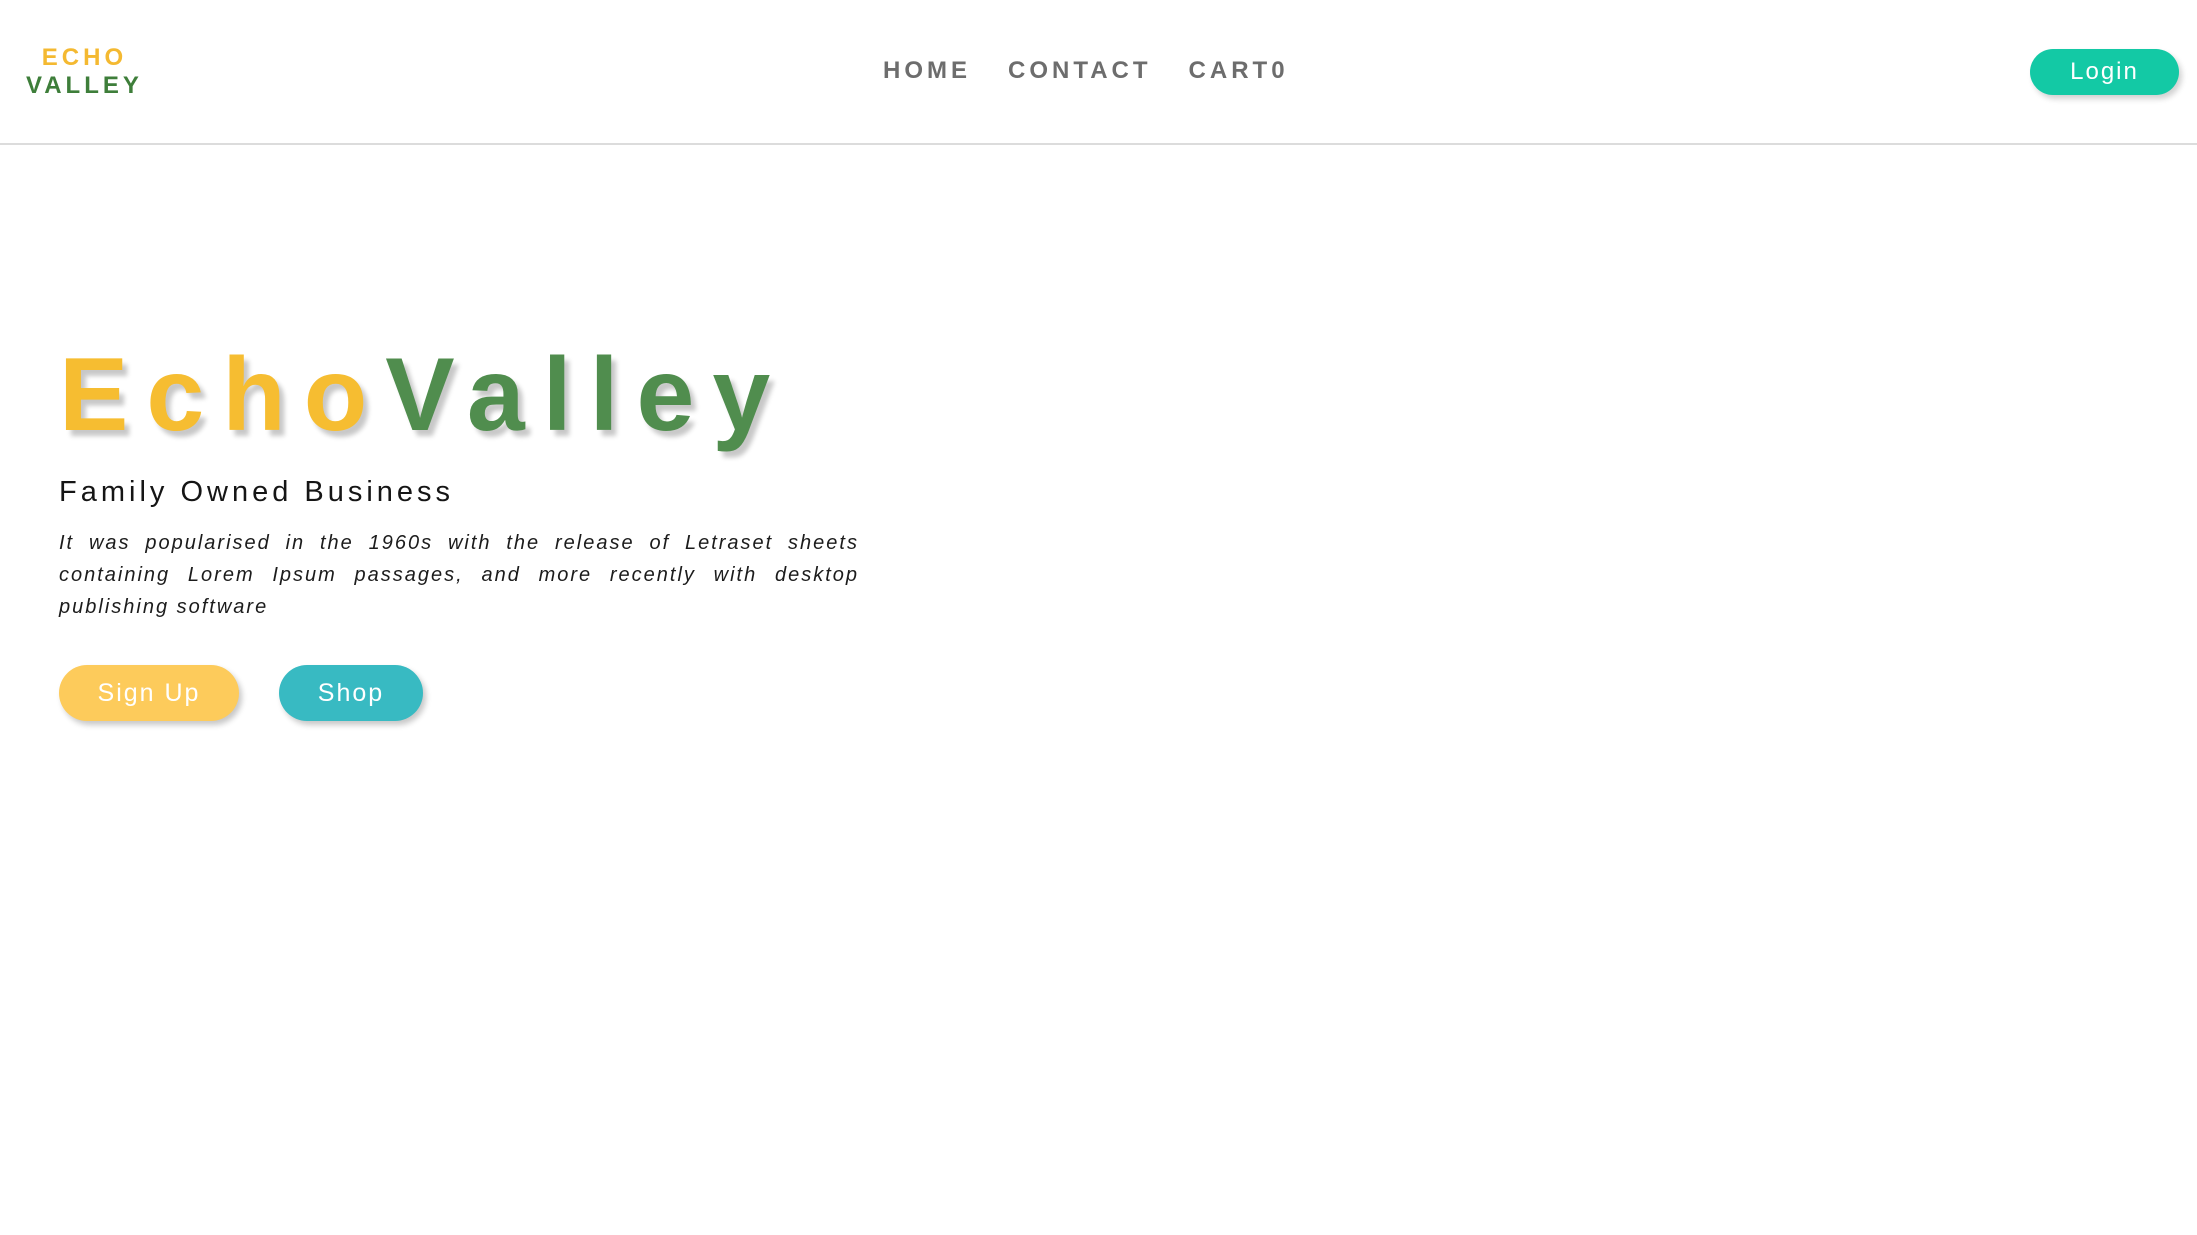 The image size is (2197, 1235). What do you see at coordinates (459, 693) in the screenshot?
I see `hero-buttons: Sign Up Shop` at bounding box center [459, 693].